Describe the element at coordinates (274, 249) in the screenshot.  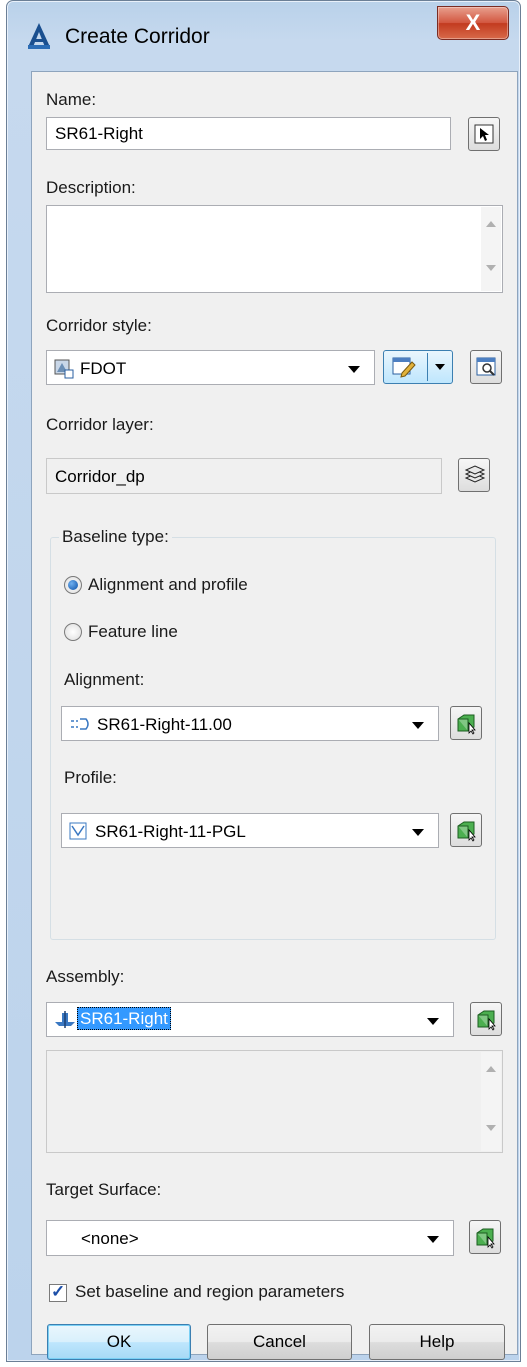
I see `description-textarea` at that location.